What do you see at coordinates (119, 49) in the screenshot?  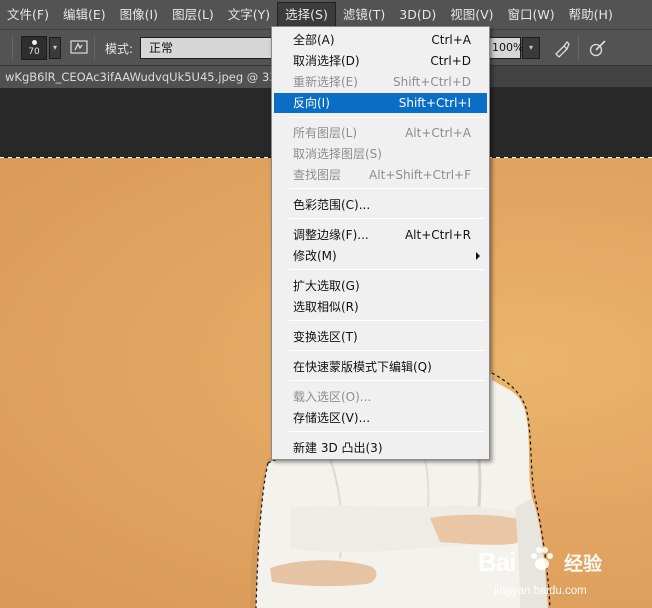 I see `mode-label: 模式:` at bounding box center [119, 49].